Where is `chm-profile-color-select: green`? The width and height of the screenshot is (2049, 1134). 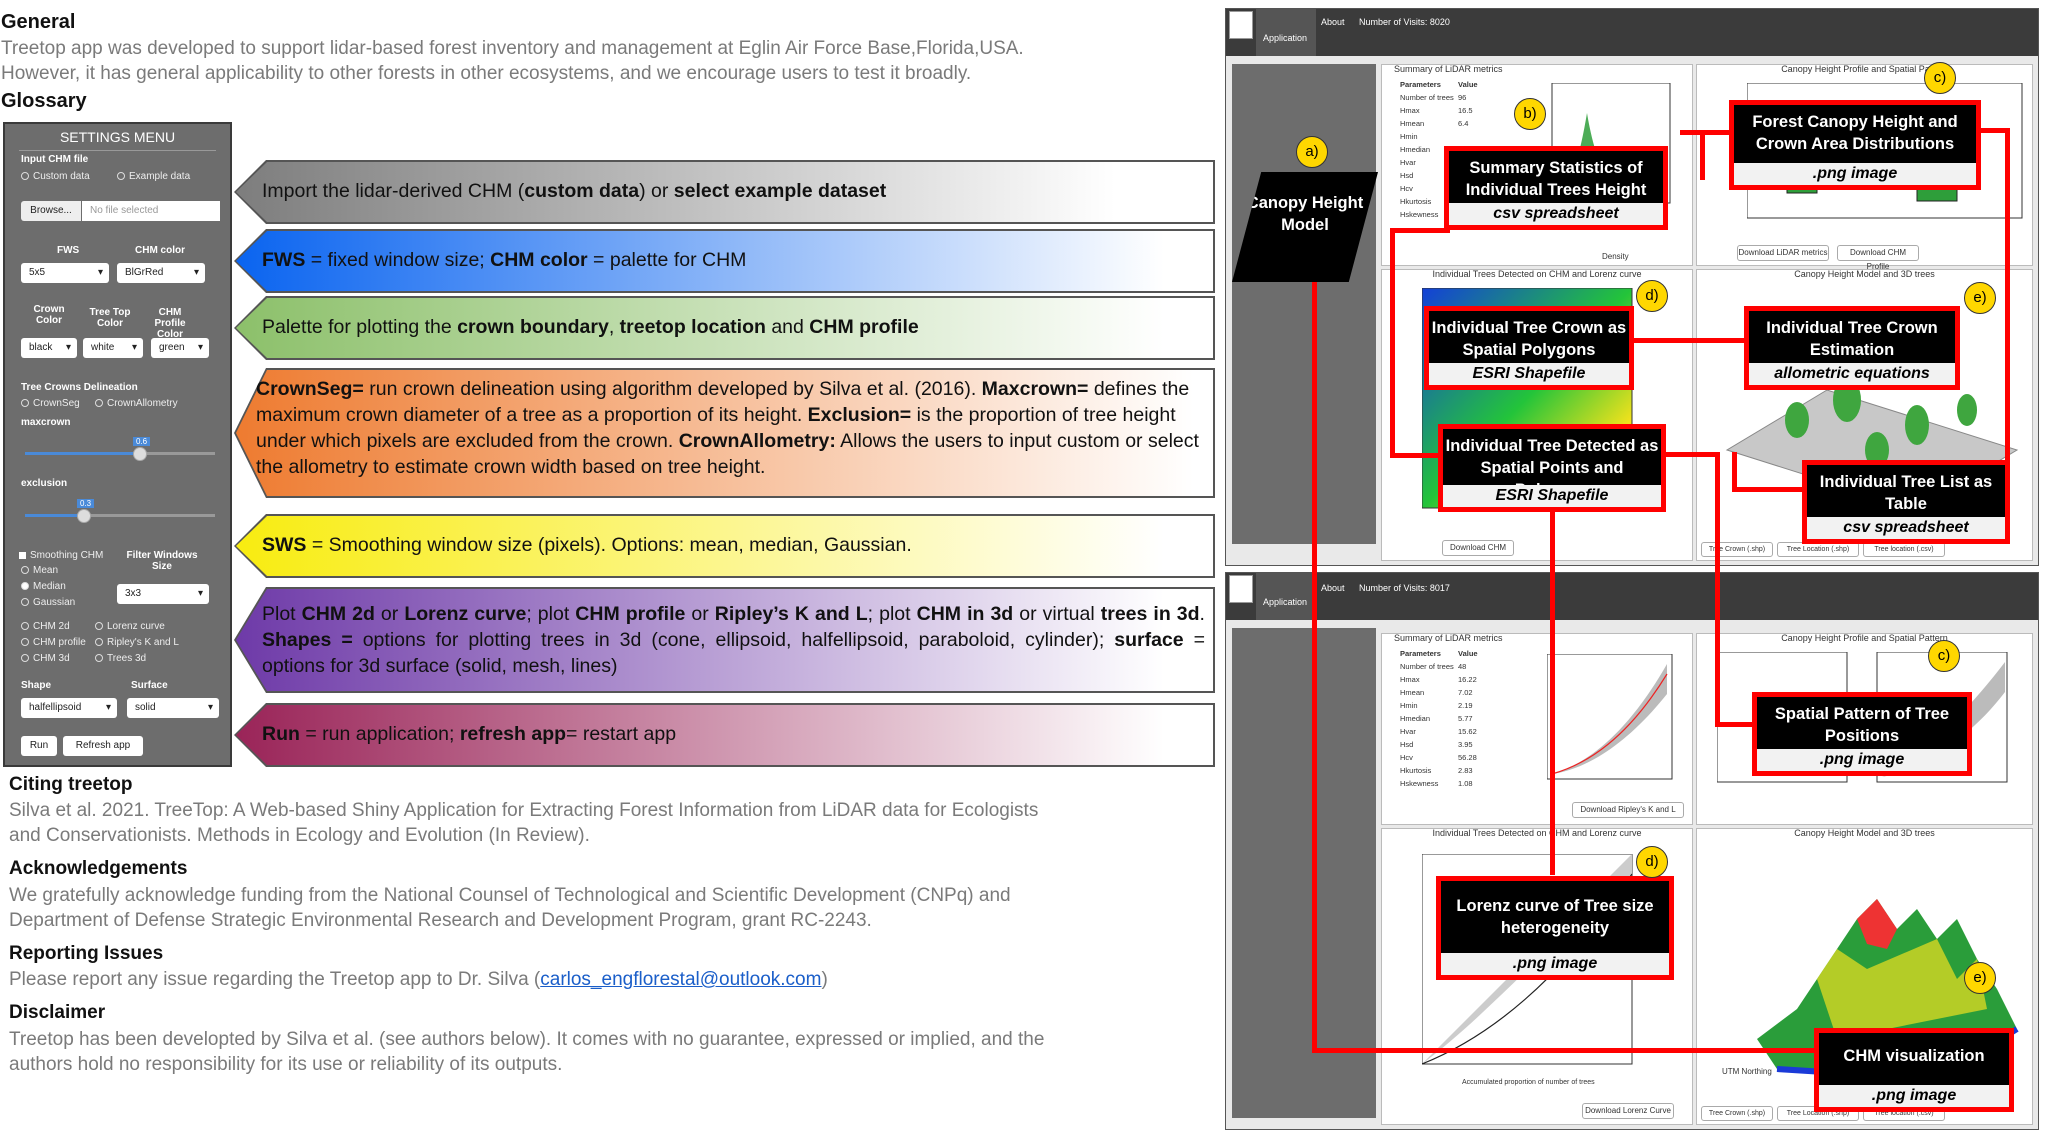 chm-profile-color-select: green is located at coordinates (180, 348).